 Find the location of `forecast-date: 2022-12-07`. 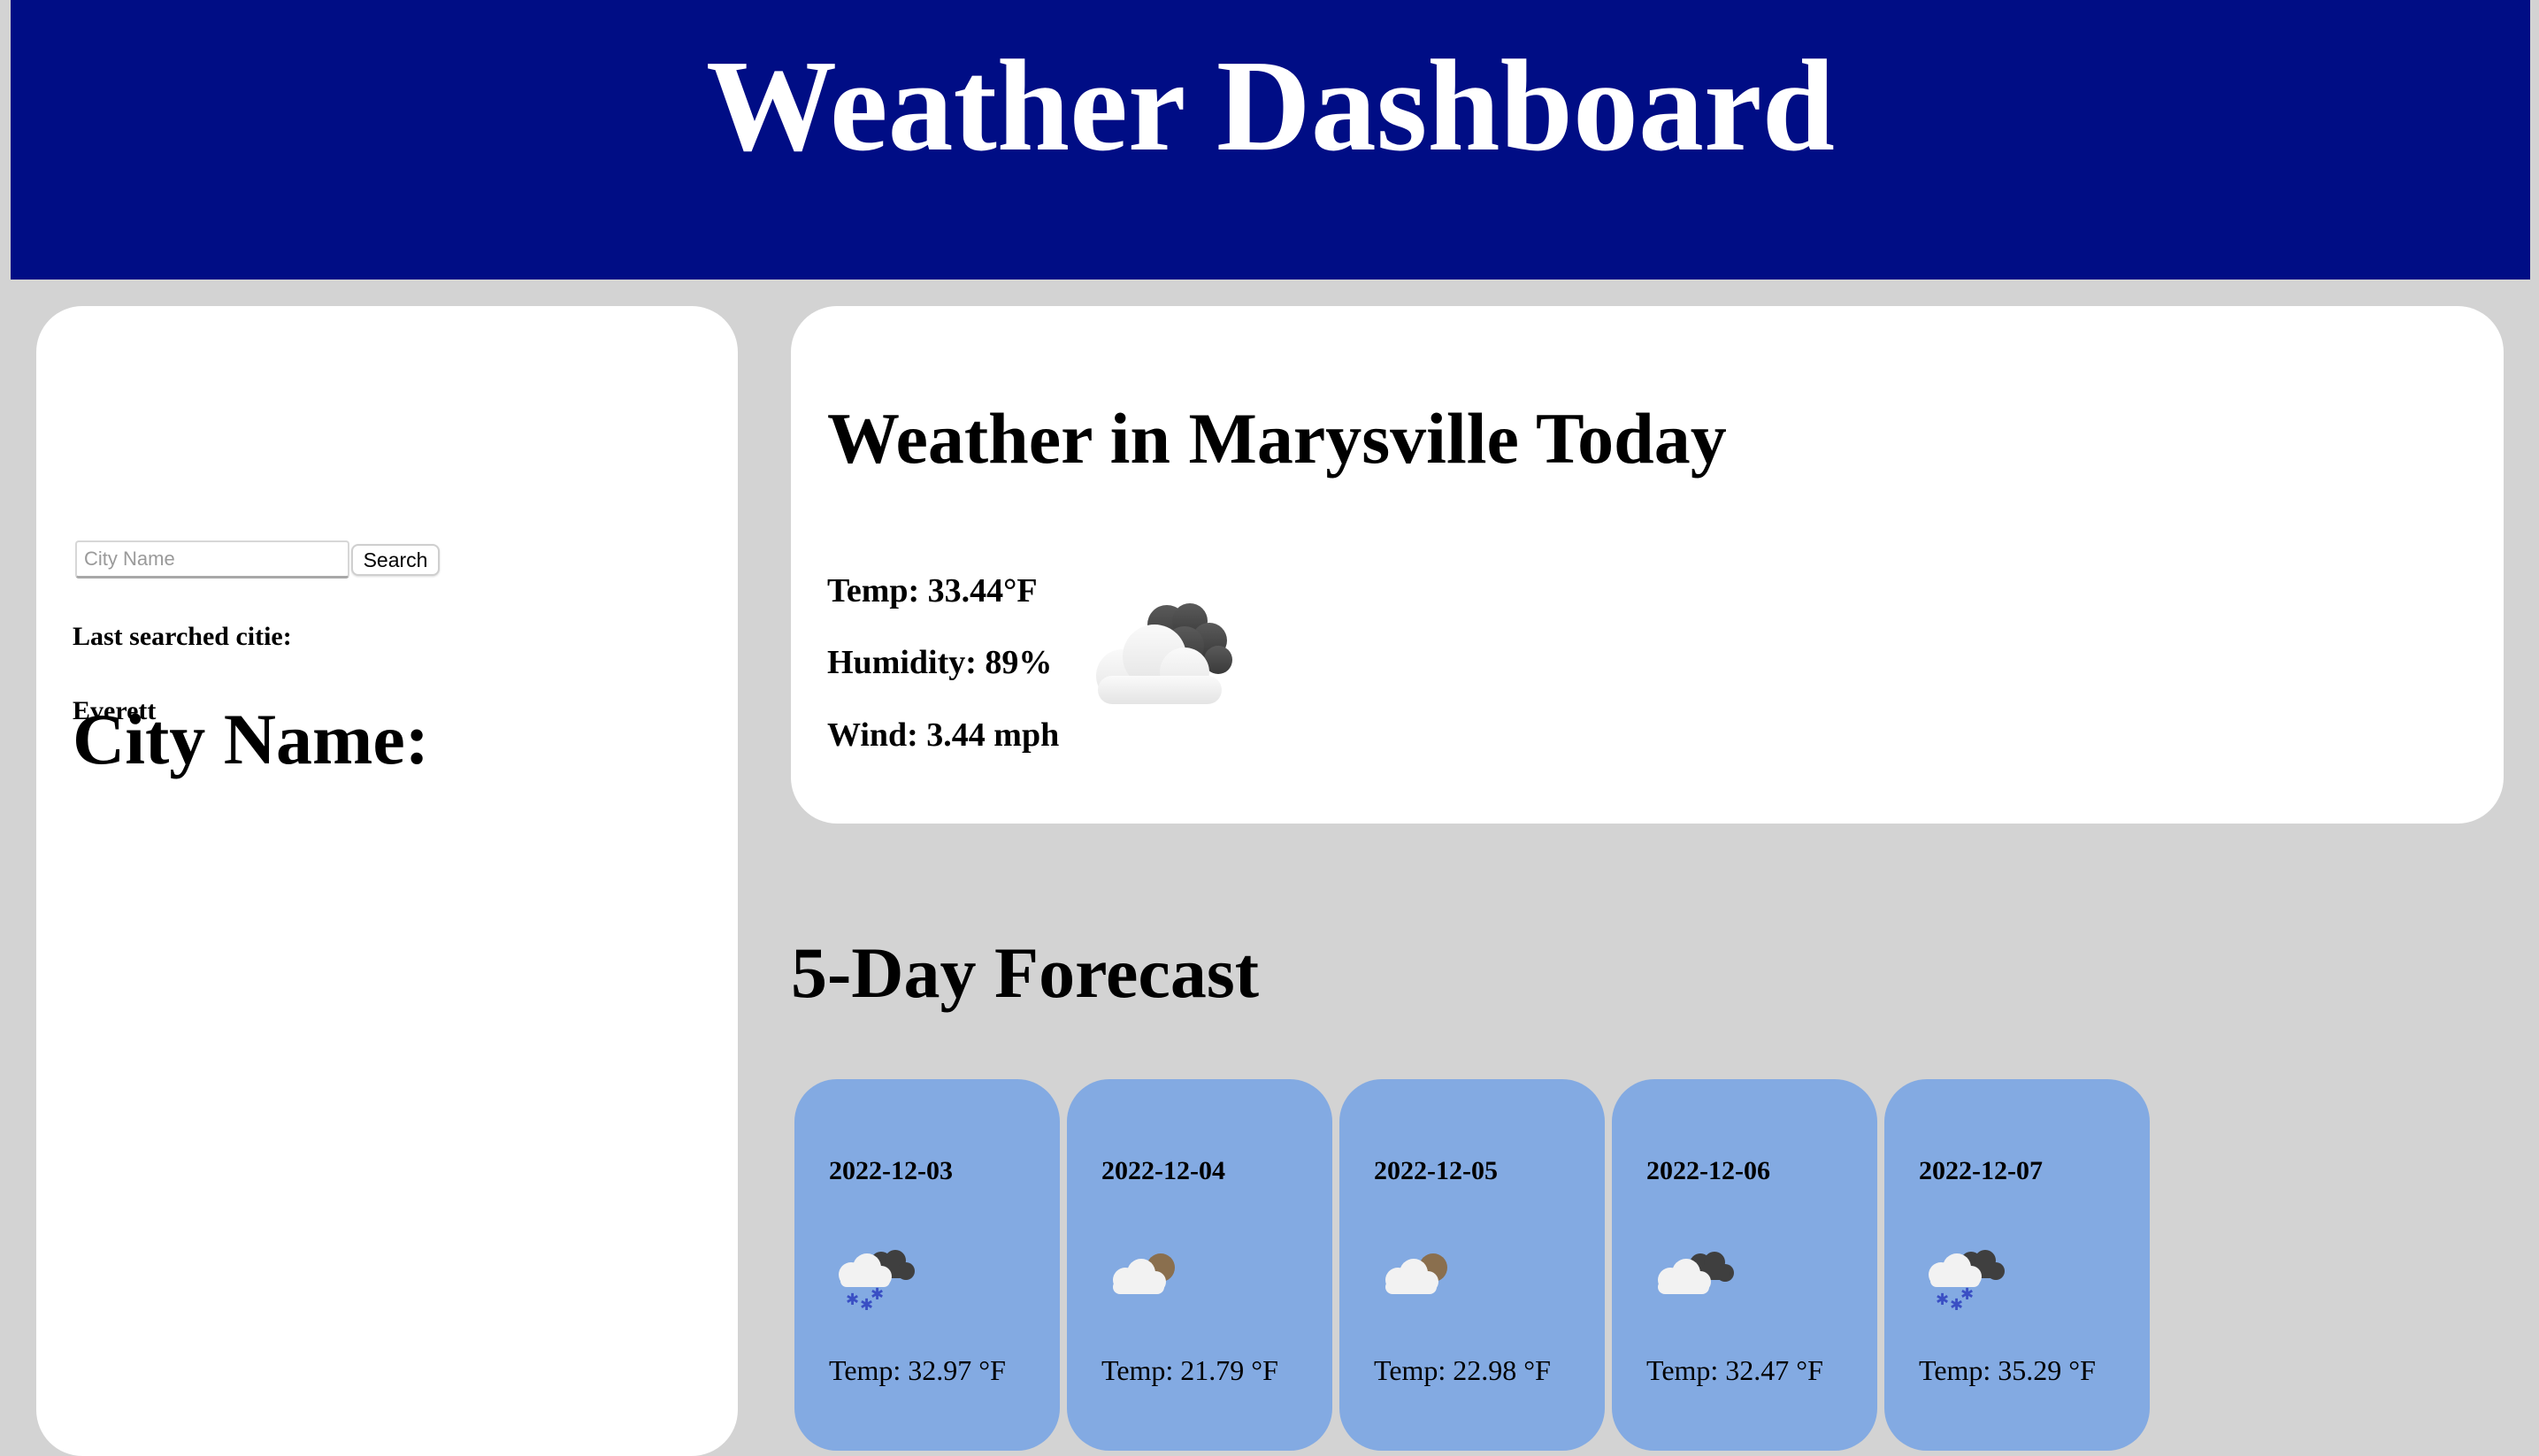

forecast-date: 2022-12-07 is located at coordinates (1981, 1170).